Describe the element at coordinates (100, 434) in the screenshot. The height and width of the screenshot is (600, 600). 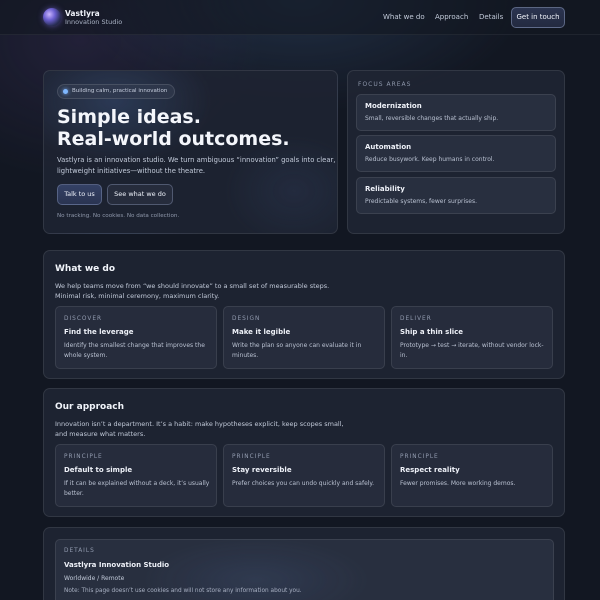
I see `section-description-line2: and measure what matters.` at that location.